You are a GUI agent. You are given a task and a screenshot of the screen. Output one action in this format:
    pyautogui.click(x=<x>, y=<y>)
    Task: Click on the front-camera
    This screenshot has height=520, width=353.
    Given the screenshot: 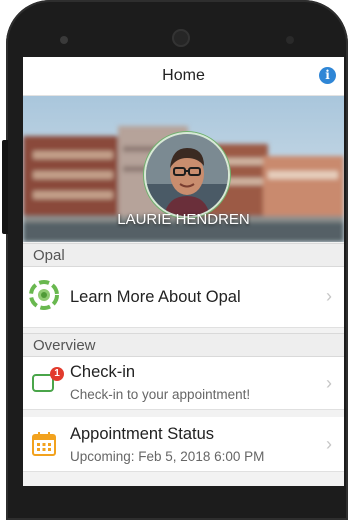 What is the action you would take?
    pyautogui.click(x=181, y=38)
    